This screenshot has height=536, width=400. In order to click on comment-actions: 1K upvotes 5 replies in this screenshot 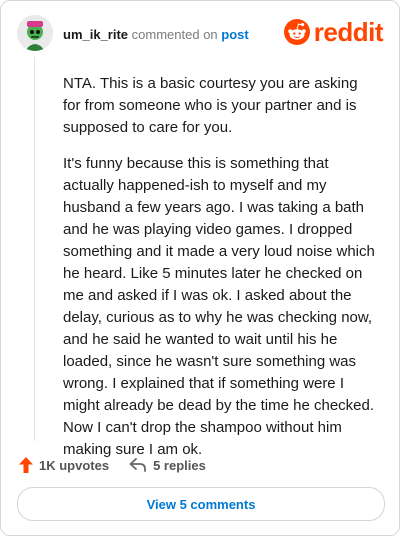, I will do `click(112, 465)`.